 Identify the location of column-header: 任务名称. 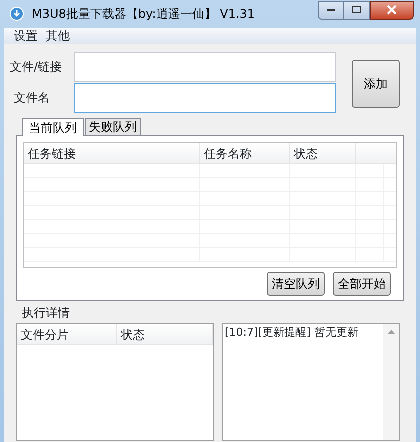
(245, 153).